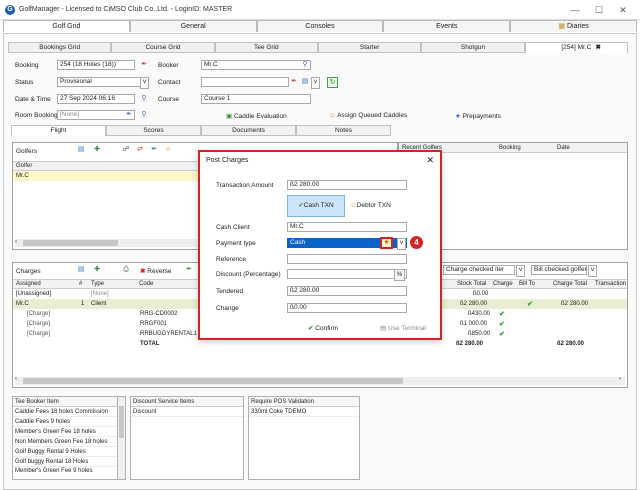 This screenshot has height=491, width=640. What do you see at coordinates (121, 422) in the screenshot?
I see `tee-booker-scroll-thumb` at bounding box center [121, 422].